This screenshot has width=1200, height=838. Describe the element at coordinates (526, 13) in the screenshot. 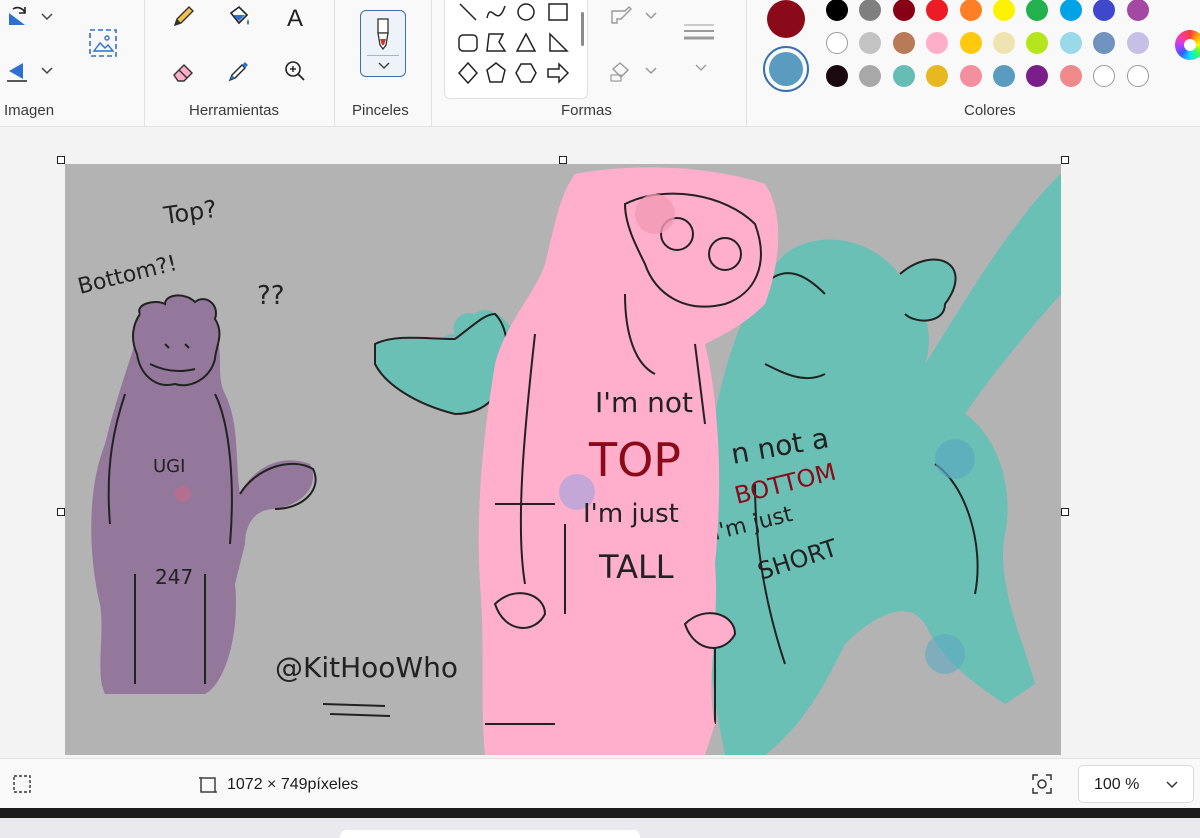

I see `oval-shape-icon` at that location.